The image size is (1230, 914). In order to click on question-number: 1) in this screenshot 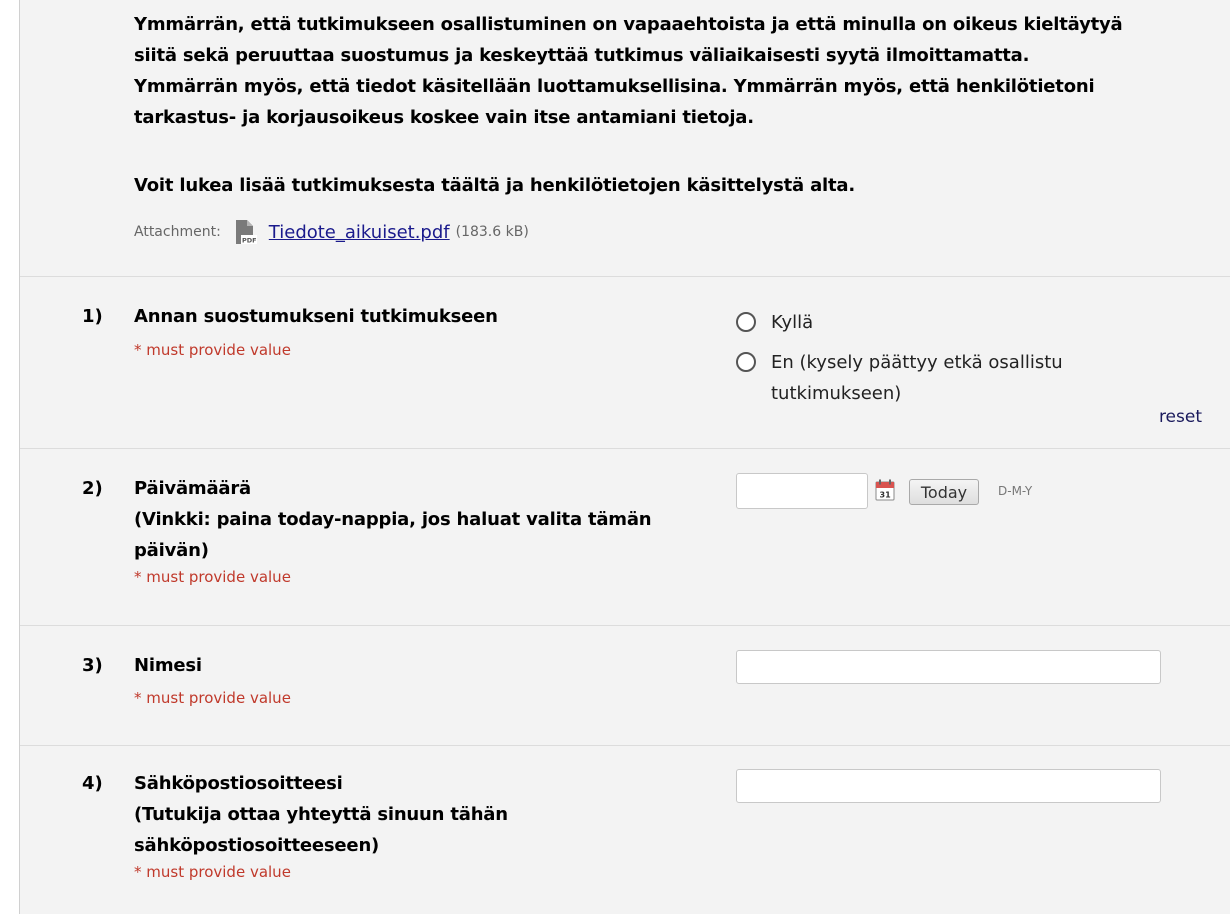, I will do `click(92, 316)`.